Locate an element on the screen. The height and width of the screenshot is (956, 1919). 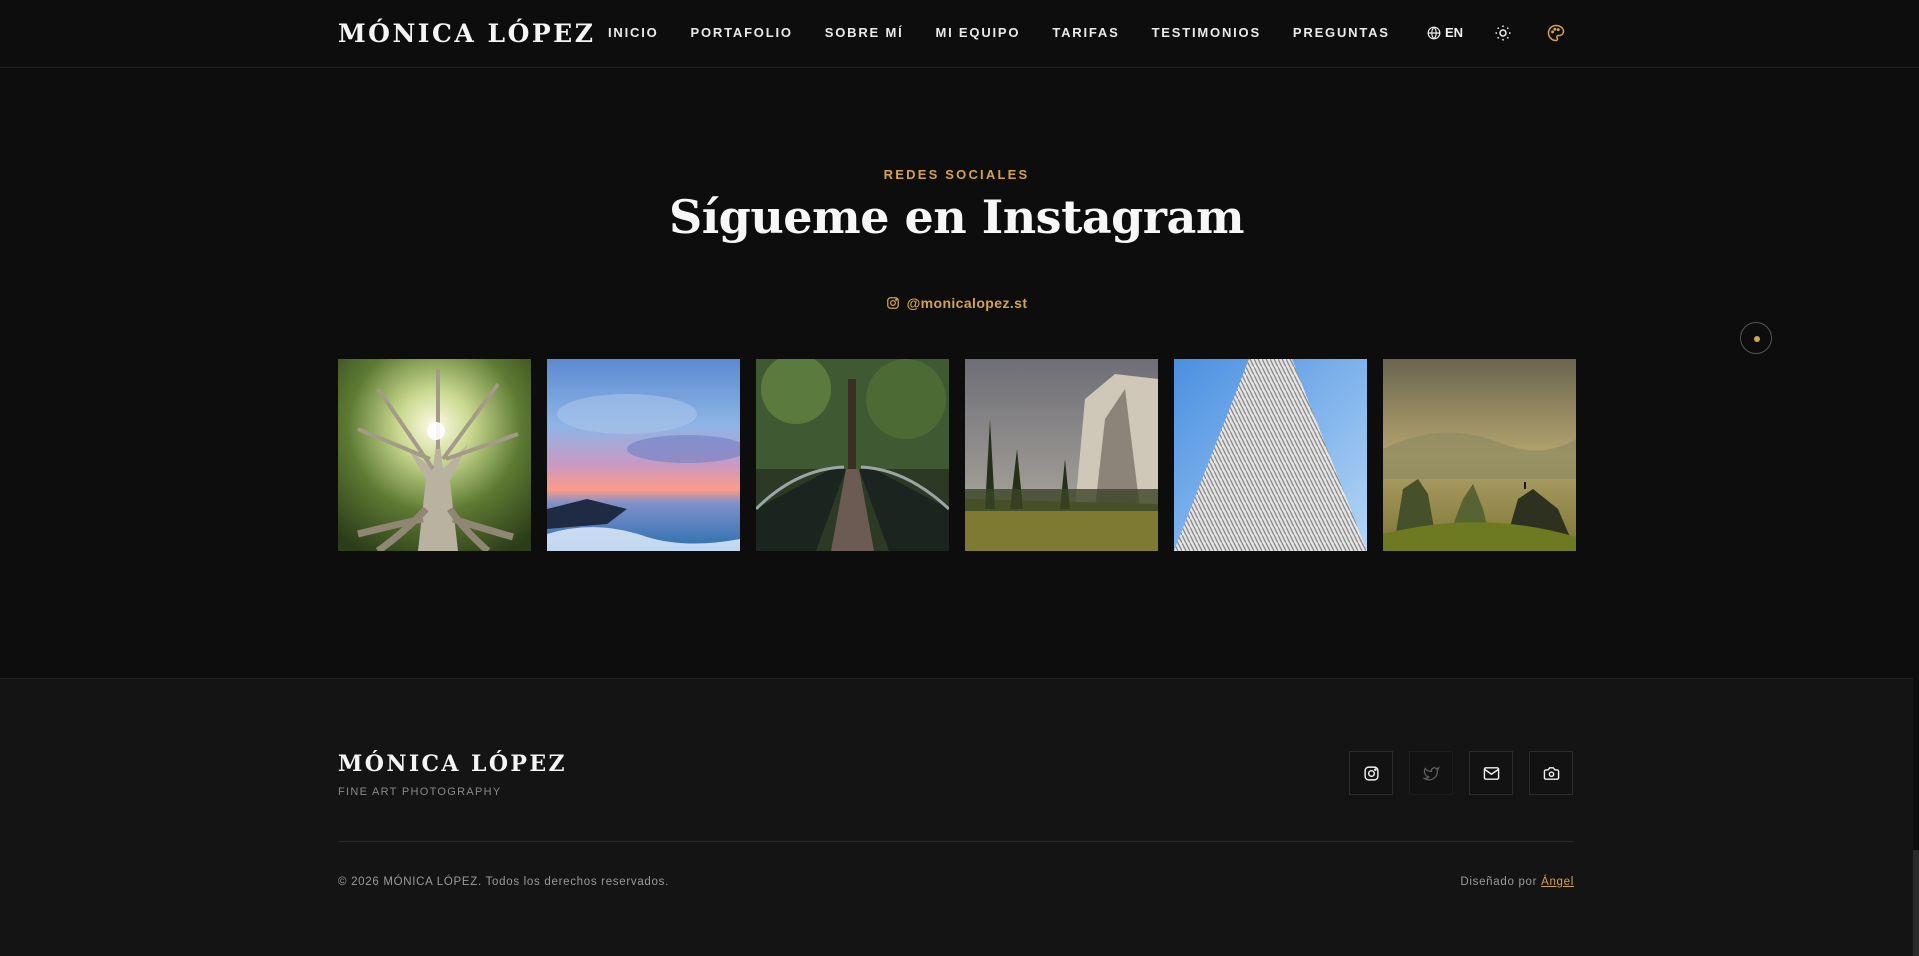
nav-item-portafolio: PORTAFOLIO is located at coordinates (742, 32).